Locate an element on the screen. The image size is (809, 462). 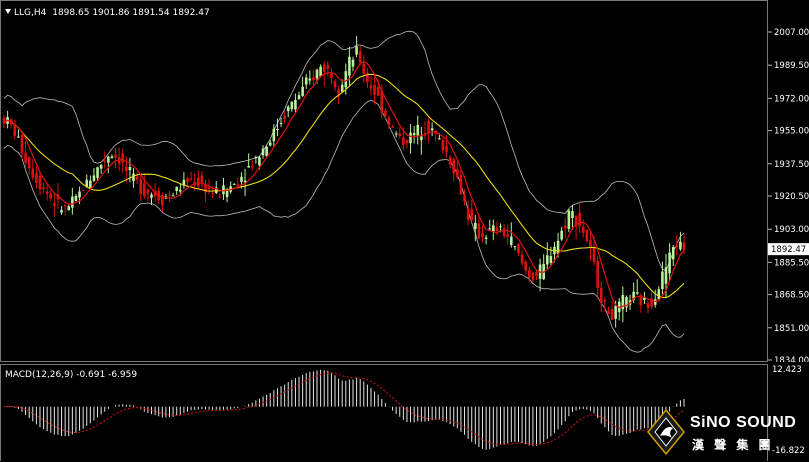
price-tick-label: 1989.50 is located at coordinates (791, 66).